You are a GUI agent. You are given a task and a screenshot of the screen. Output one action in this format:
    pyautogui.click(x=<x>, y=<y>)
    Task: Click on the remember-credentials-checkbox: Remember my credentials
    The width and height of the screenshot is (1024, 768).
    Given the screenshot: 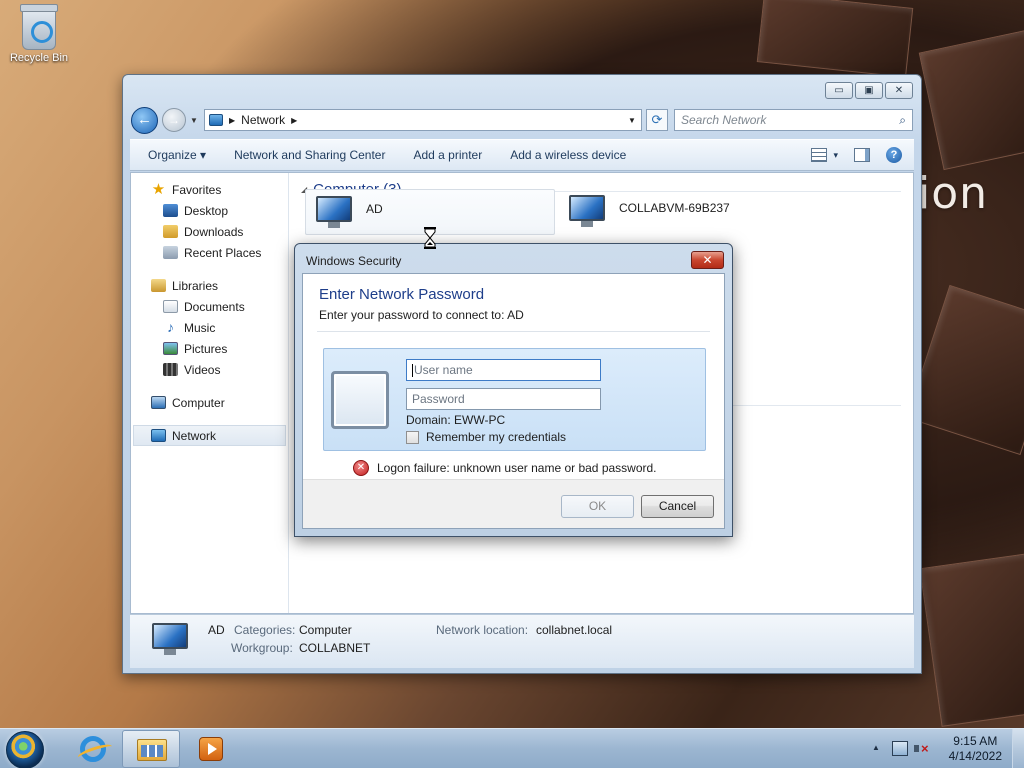 What is the action you would take?
    pyautogui.click(x=486, y=437)
    